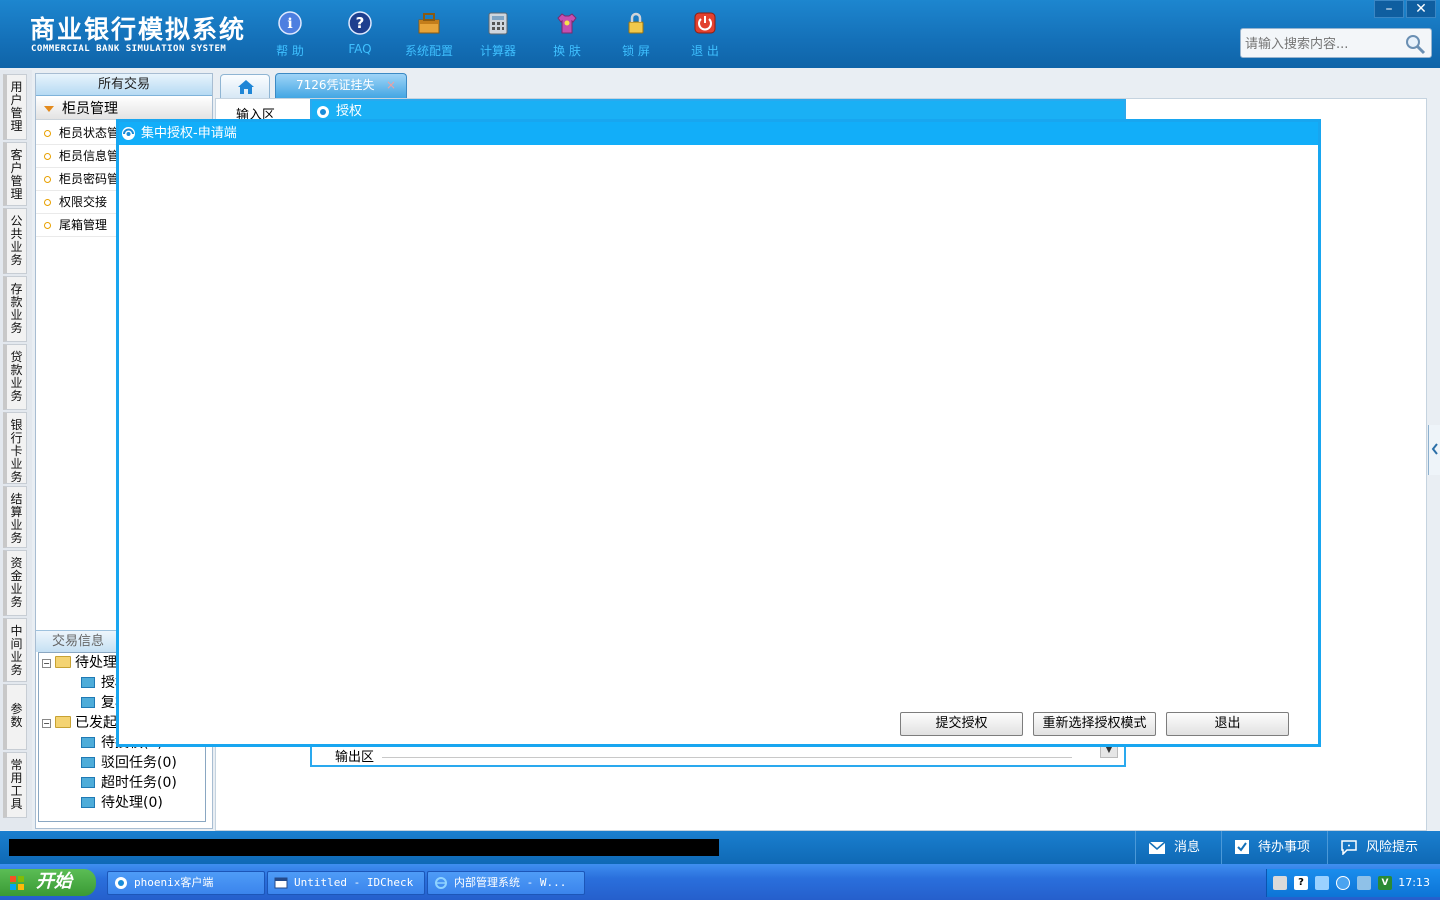 This screenshot has height=900, width=1440. What do you see at coordinates (727, 757) in the screenshot?
I see `output-divider` at bounding box center [727, 757].